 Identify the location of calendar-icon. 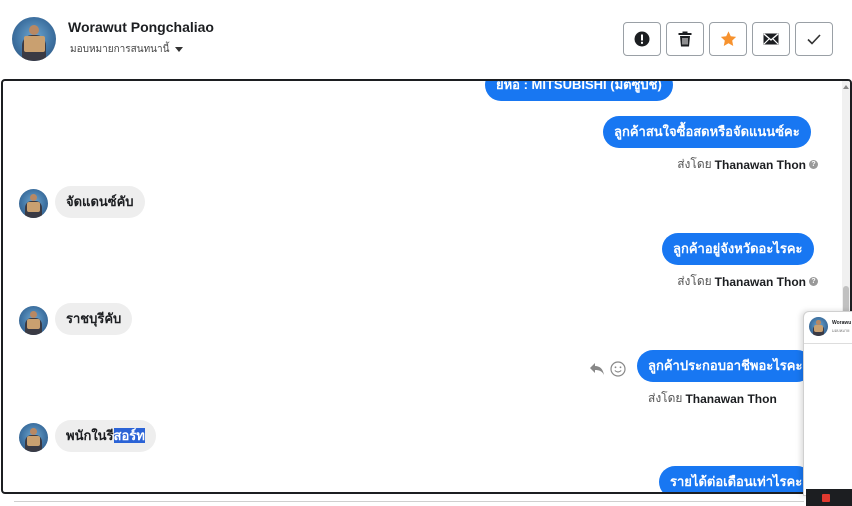
(826, 498).